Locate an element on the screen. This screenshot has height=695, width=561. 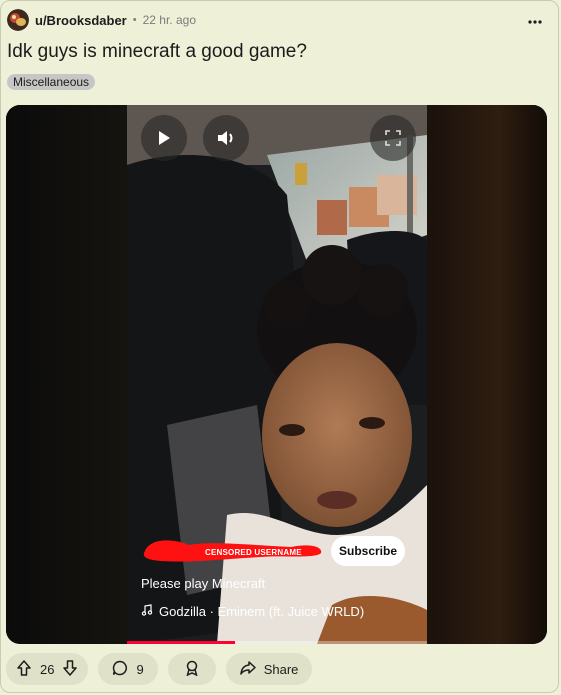
volume-icon is located at coordinates (226, 138).